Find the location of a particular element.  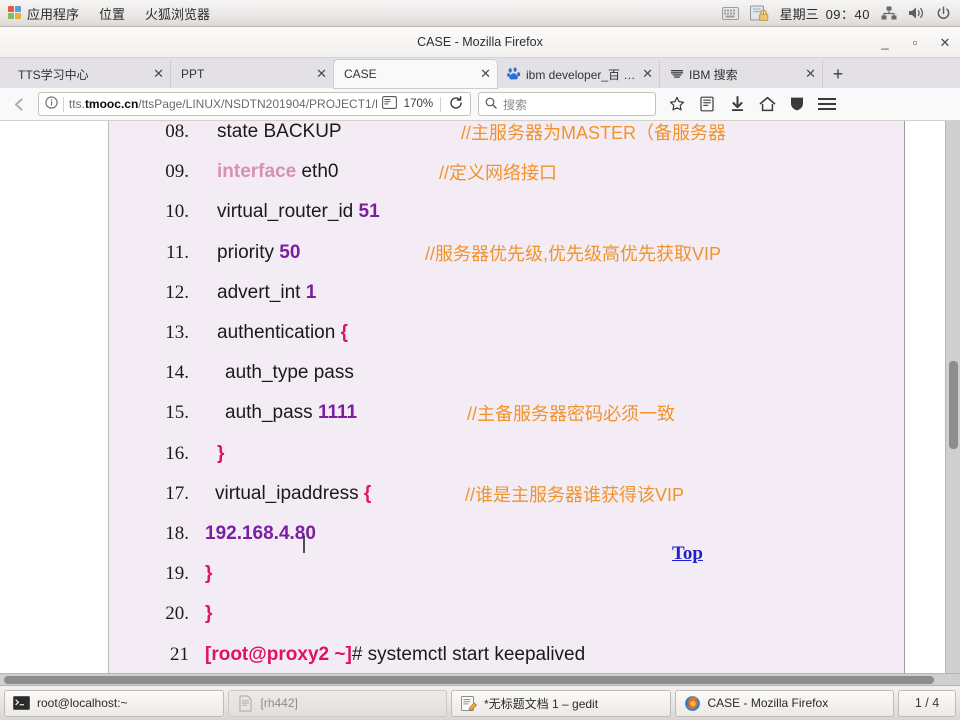

tab-ibm-search: IBM 搜索 ✕ is located at coordinates (741, 74).